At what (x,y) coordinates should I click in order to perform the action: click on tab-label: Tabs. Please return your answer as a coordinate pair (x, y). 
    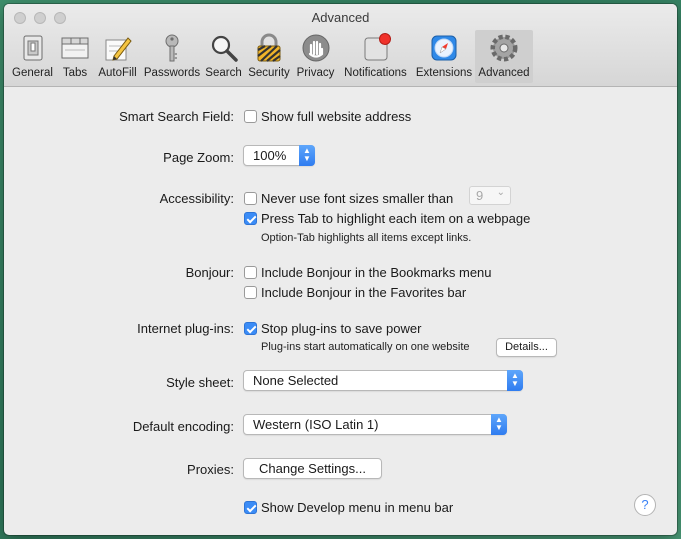
    Looking at the image, I should click on (75, 73).